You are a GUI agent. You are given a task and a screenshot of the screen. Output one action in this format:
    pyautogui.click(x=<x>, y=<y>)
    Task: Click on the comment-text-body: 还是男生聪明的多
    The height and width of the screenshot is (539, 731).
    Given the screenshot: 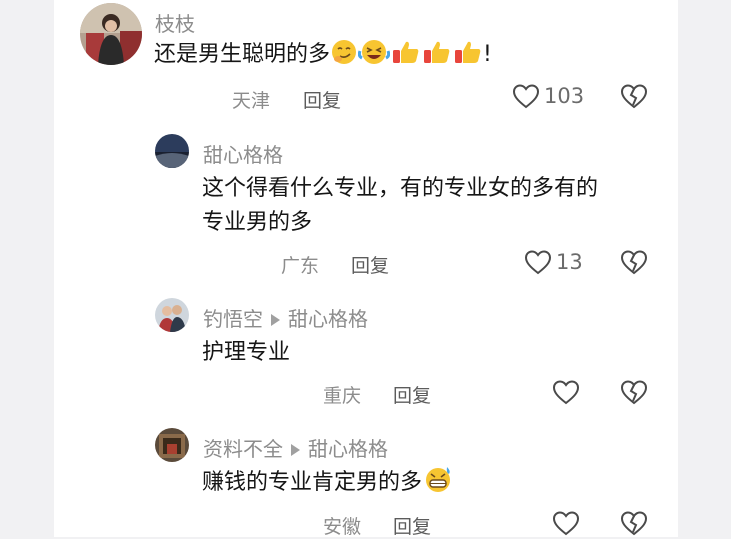 What is the action you would take?
    pyautogui.click(x=242, y=54)
    